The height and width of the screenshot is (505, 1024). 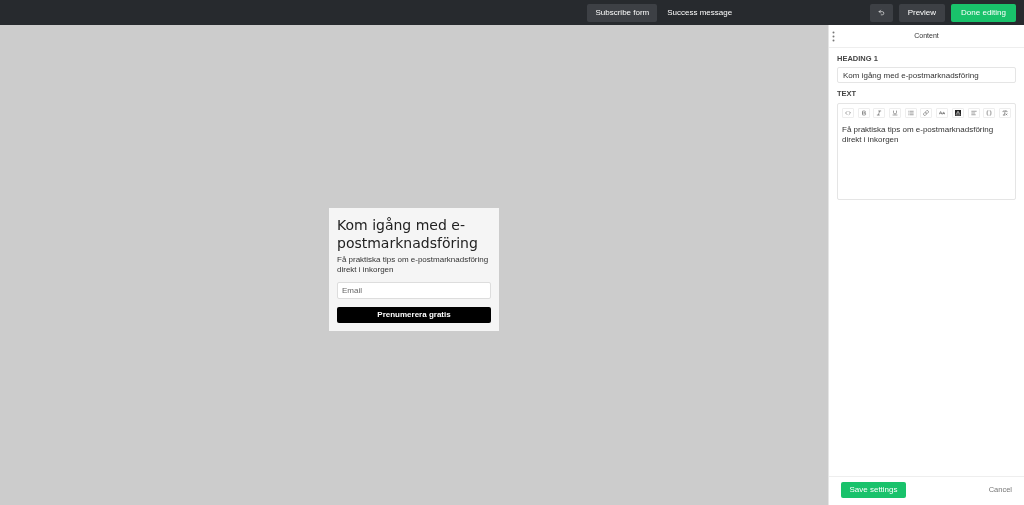 I want to click on link-icon, so click(x=926, y=112).